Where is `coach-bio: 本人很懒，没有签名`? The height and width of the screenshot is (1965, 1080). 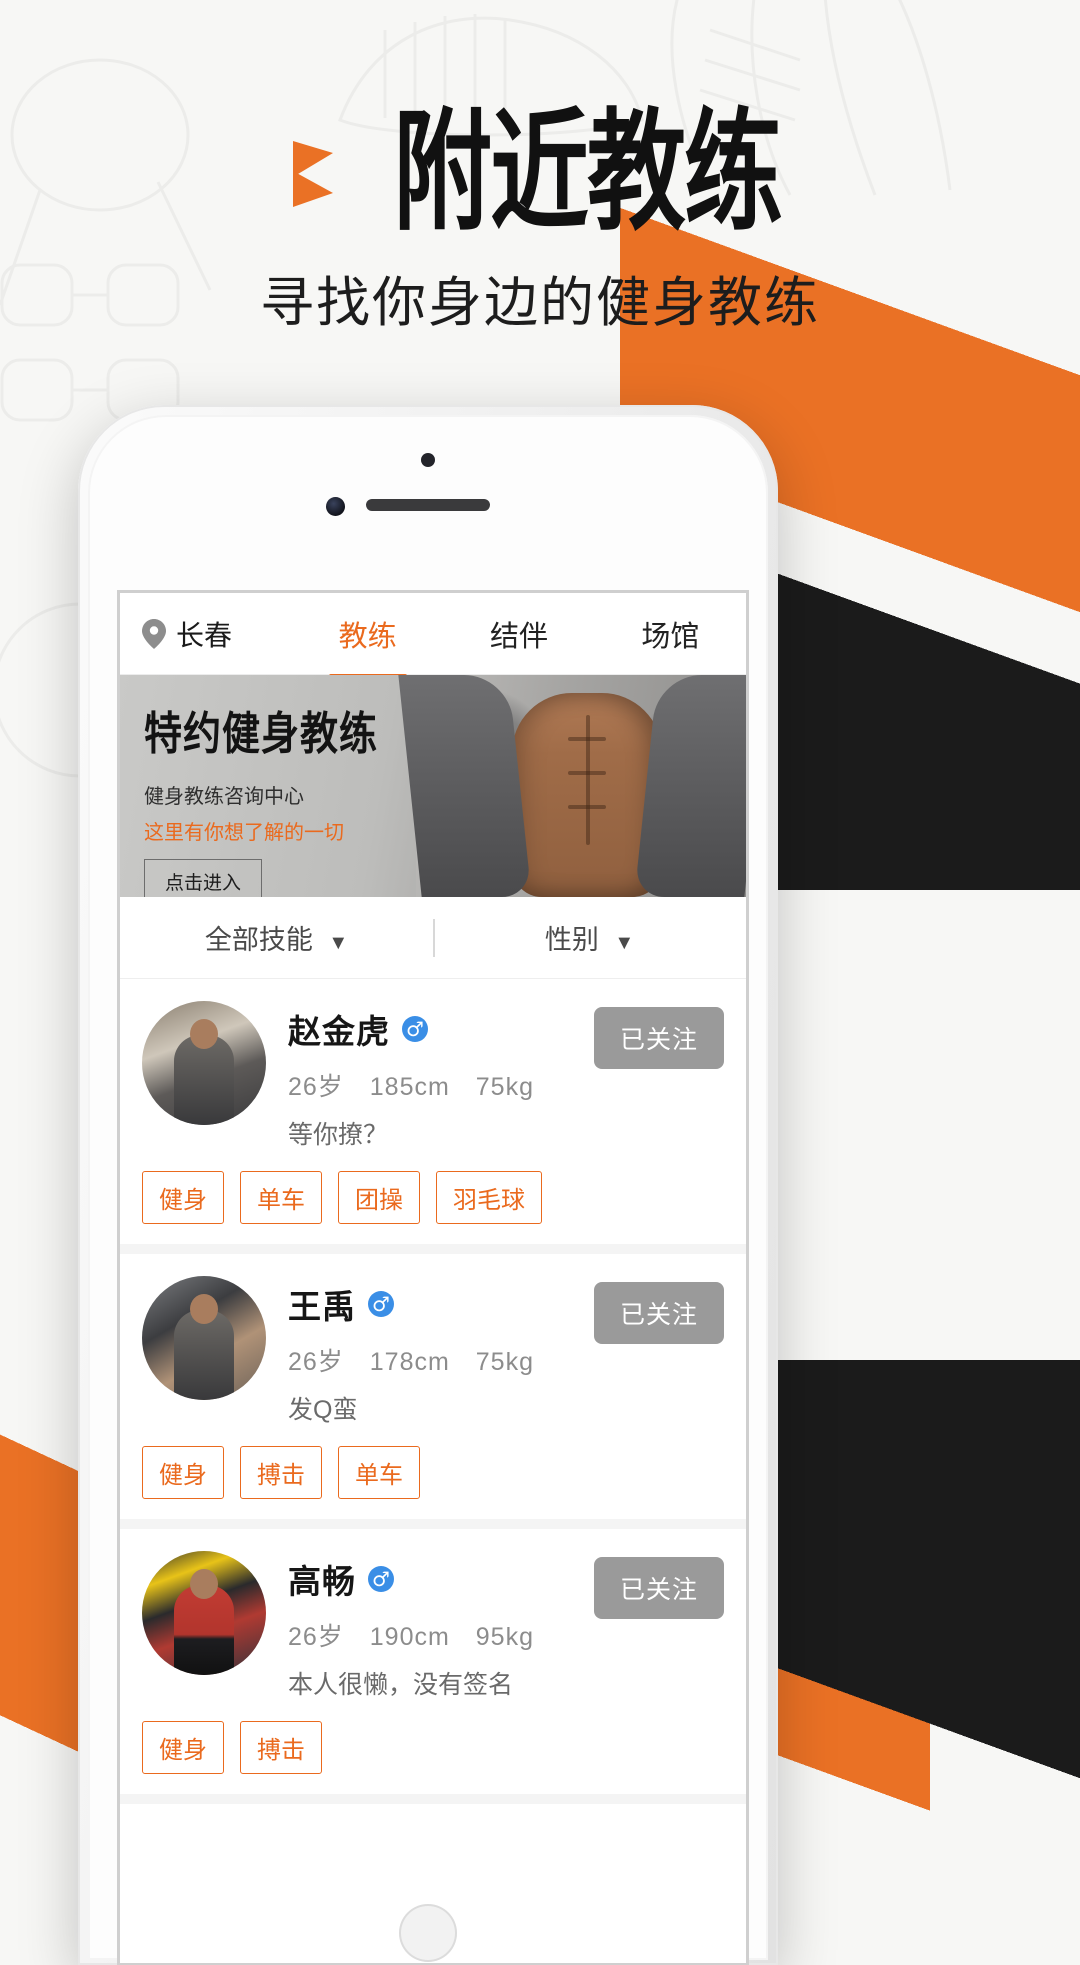 coach-bio: 本人很懒，没有签名 is located at coordinates (401, 1685).